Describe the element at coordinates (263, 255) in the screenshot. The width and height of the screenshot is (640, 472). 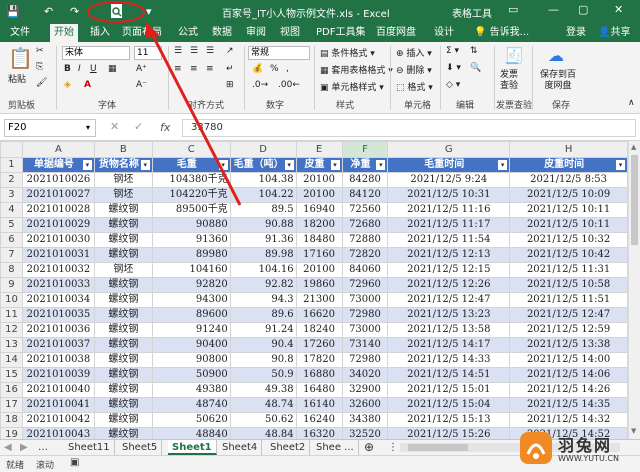
I see `table-cell: 89.98` at that location.